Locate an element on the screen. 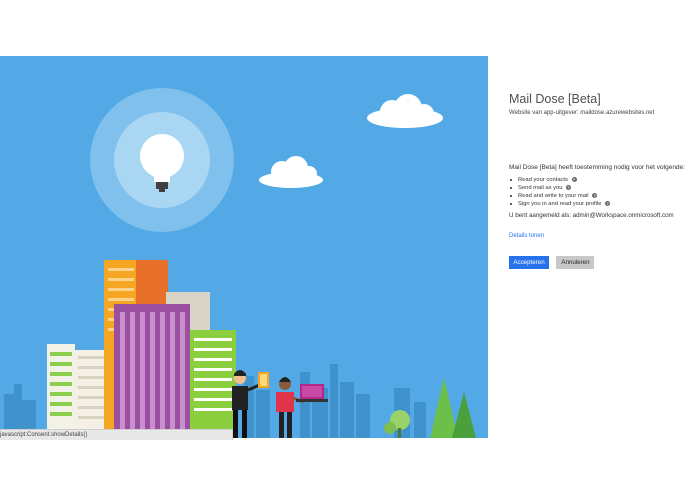 The width and height of the screenshot is (695, 494). permission-item: Send mail as you ? is located at coordinates (599, 188).